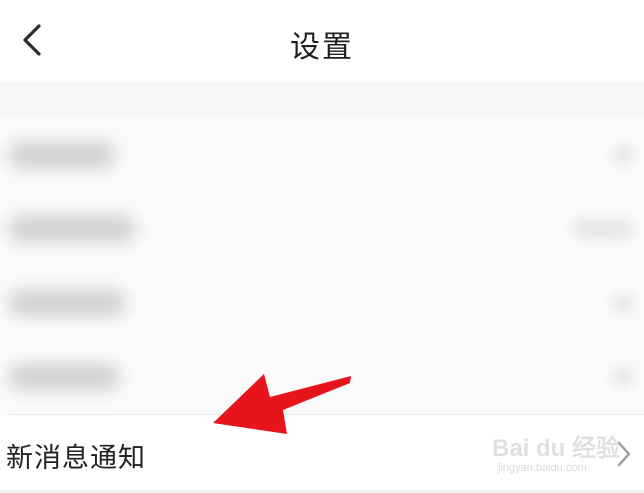 The width and height of the screenshot is (644, 493). Describe the element at coordinates (542, 468) in the screenshot. I see `watermark-url: jingyan.baidu.com` at that location.